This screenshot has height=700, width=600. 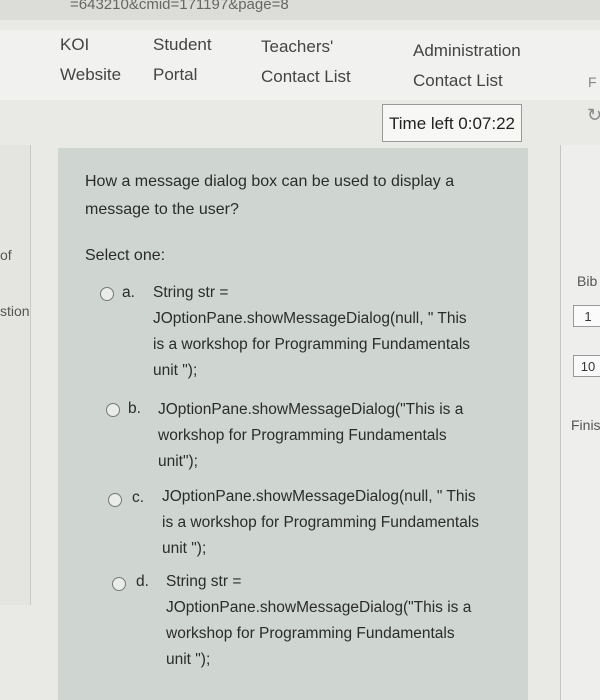 I want to click on nav-link-student-portal: Student Portal, so click(x=182, y=60).